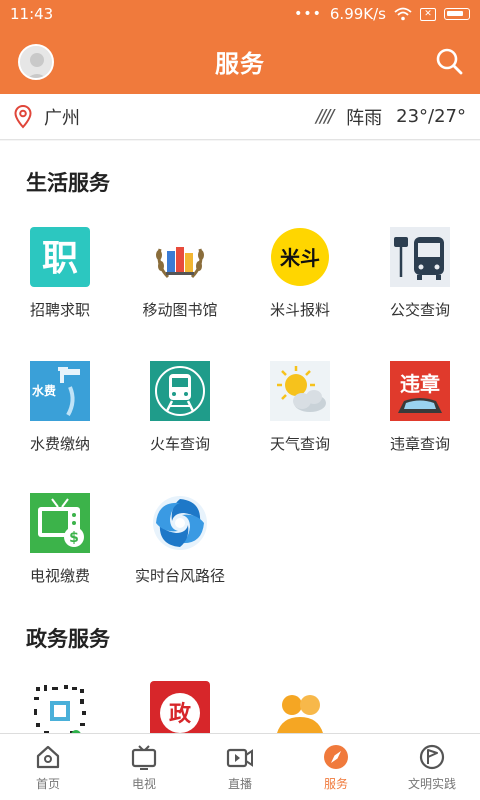 The image size is (480, 800). Describe the element at coordinates (68, 183) in the screenshot. I see `section-title-life: 生活服务` at that location.